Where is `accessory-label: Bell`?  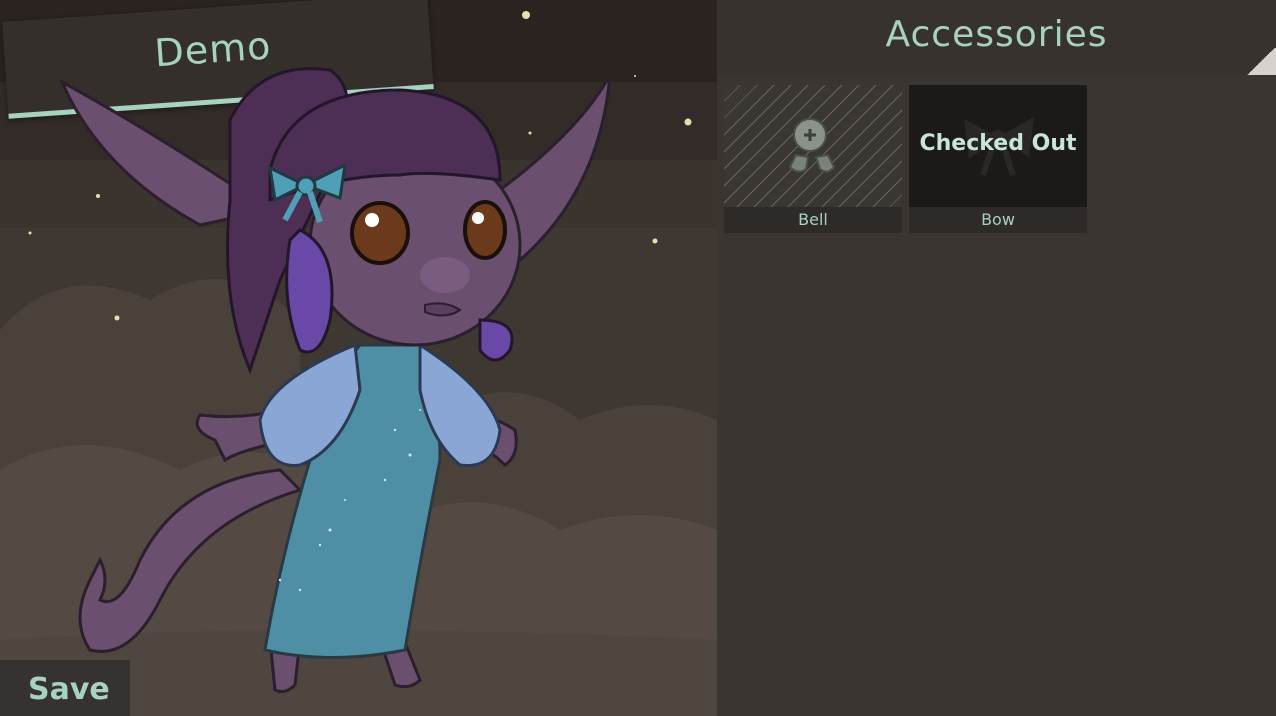 accessory-label: Bell is located at coordinates (813, 220).